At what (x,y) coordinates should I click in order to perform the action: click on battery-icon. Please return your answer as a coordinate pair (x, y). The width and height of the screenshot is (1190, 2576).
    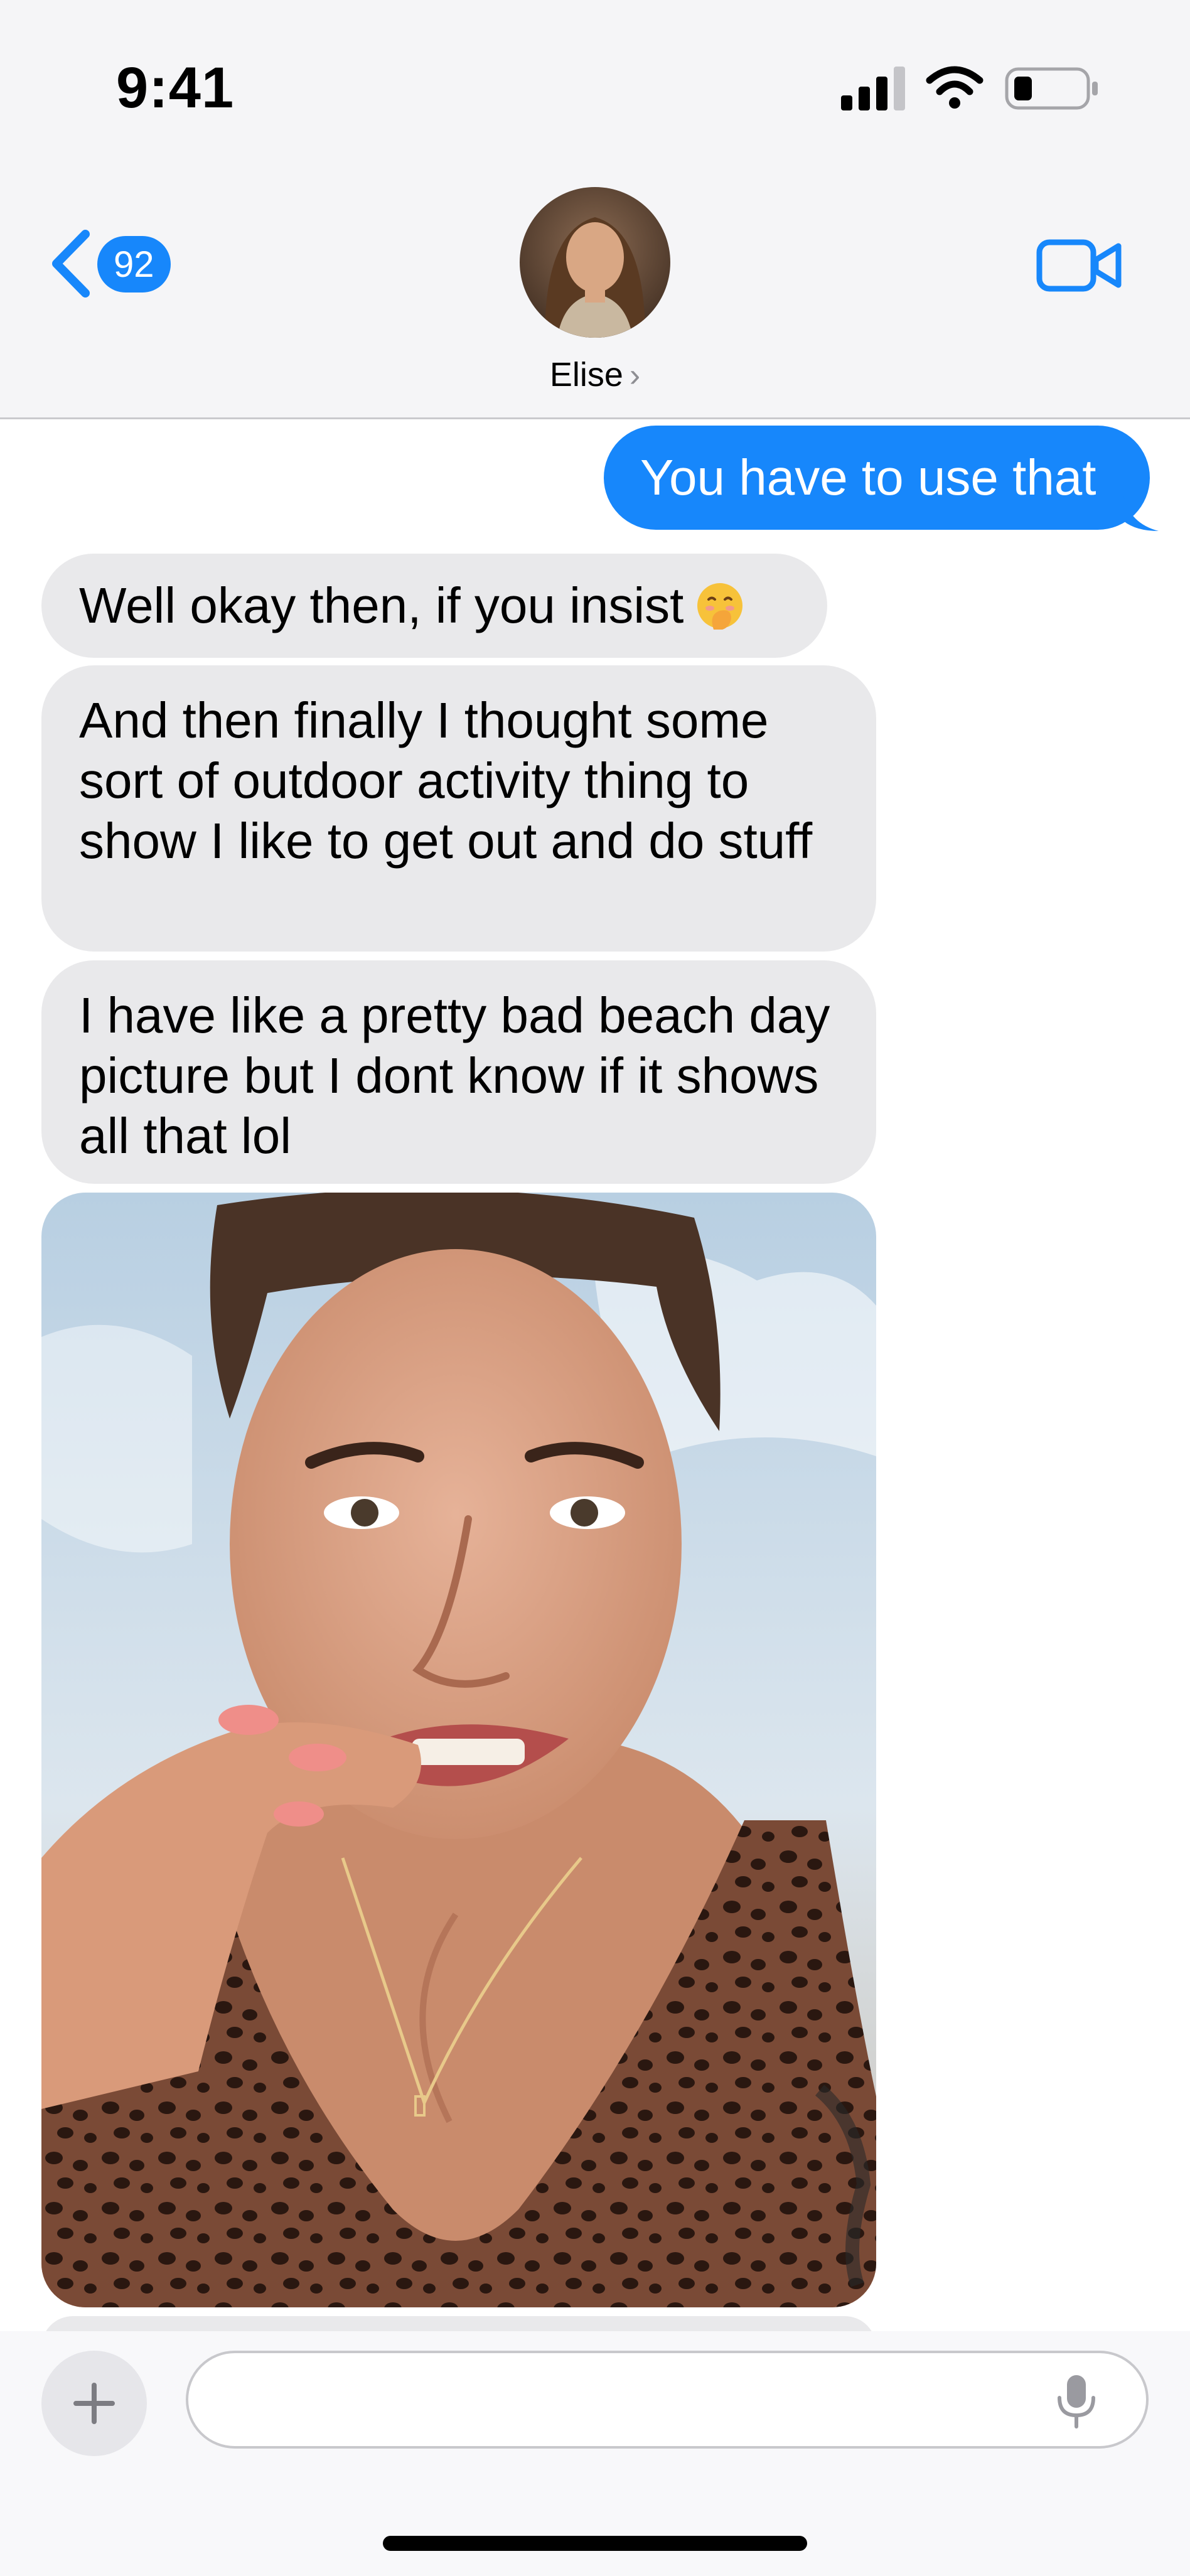
    Looking at the image, I should click on (1051, 88).